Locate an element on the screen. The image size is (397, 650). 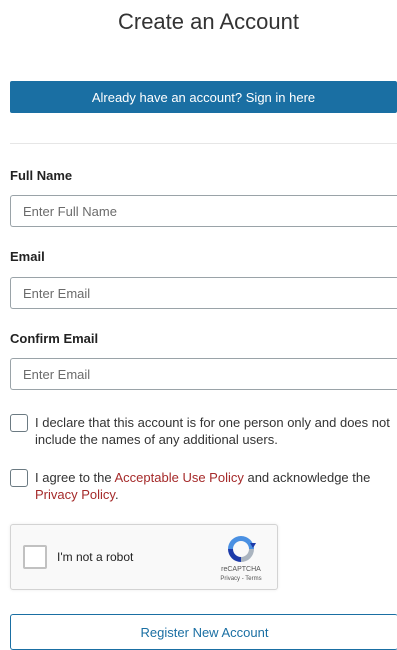
sign-in-button: Already have an account? Sign in here is located at coordinates (203, 97).